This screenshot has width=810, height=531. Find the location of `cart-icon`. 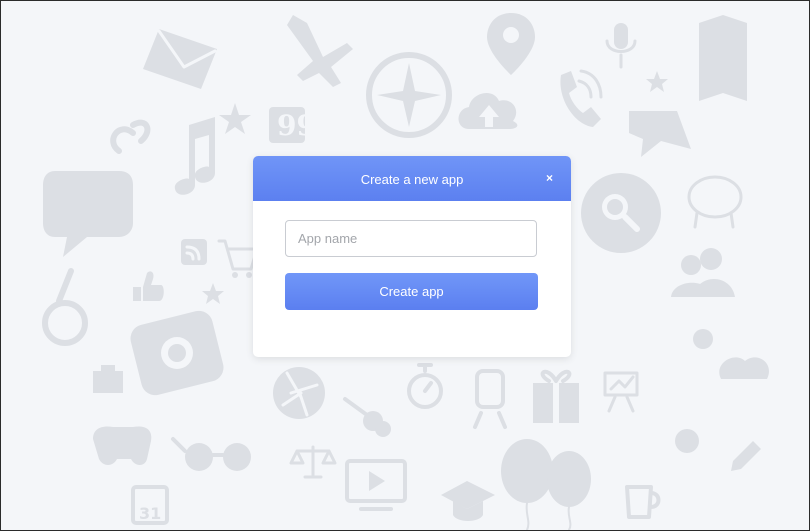

cart-icon is located at coordinates (238, 258).